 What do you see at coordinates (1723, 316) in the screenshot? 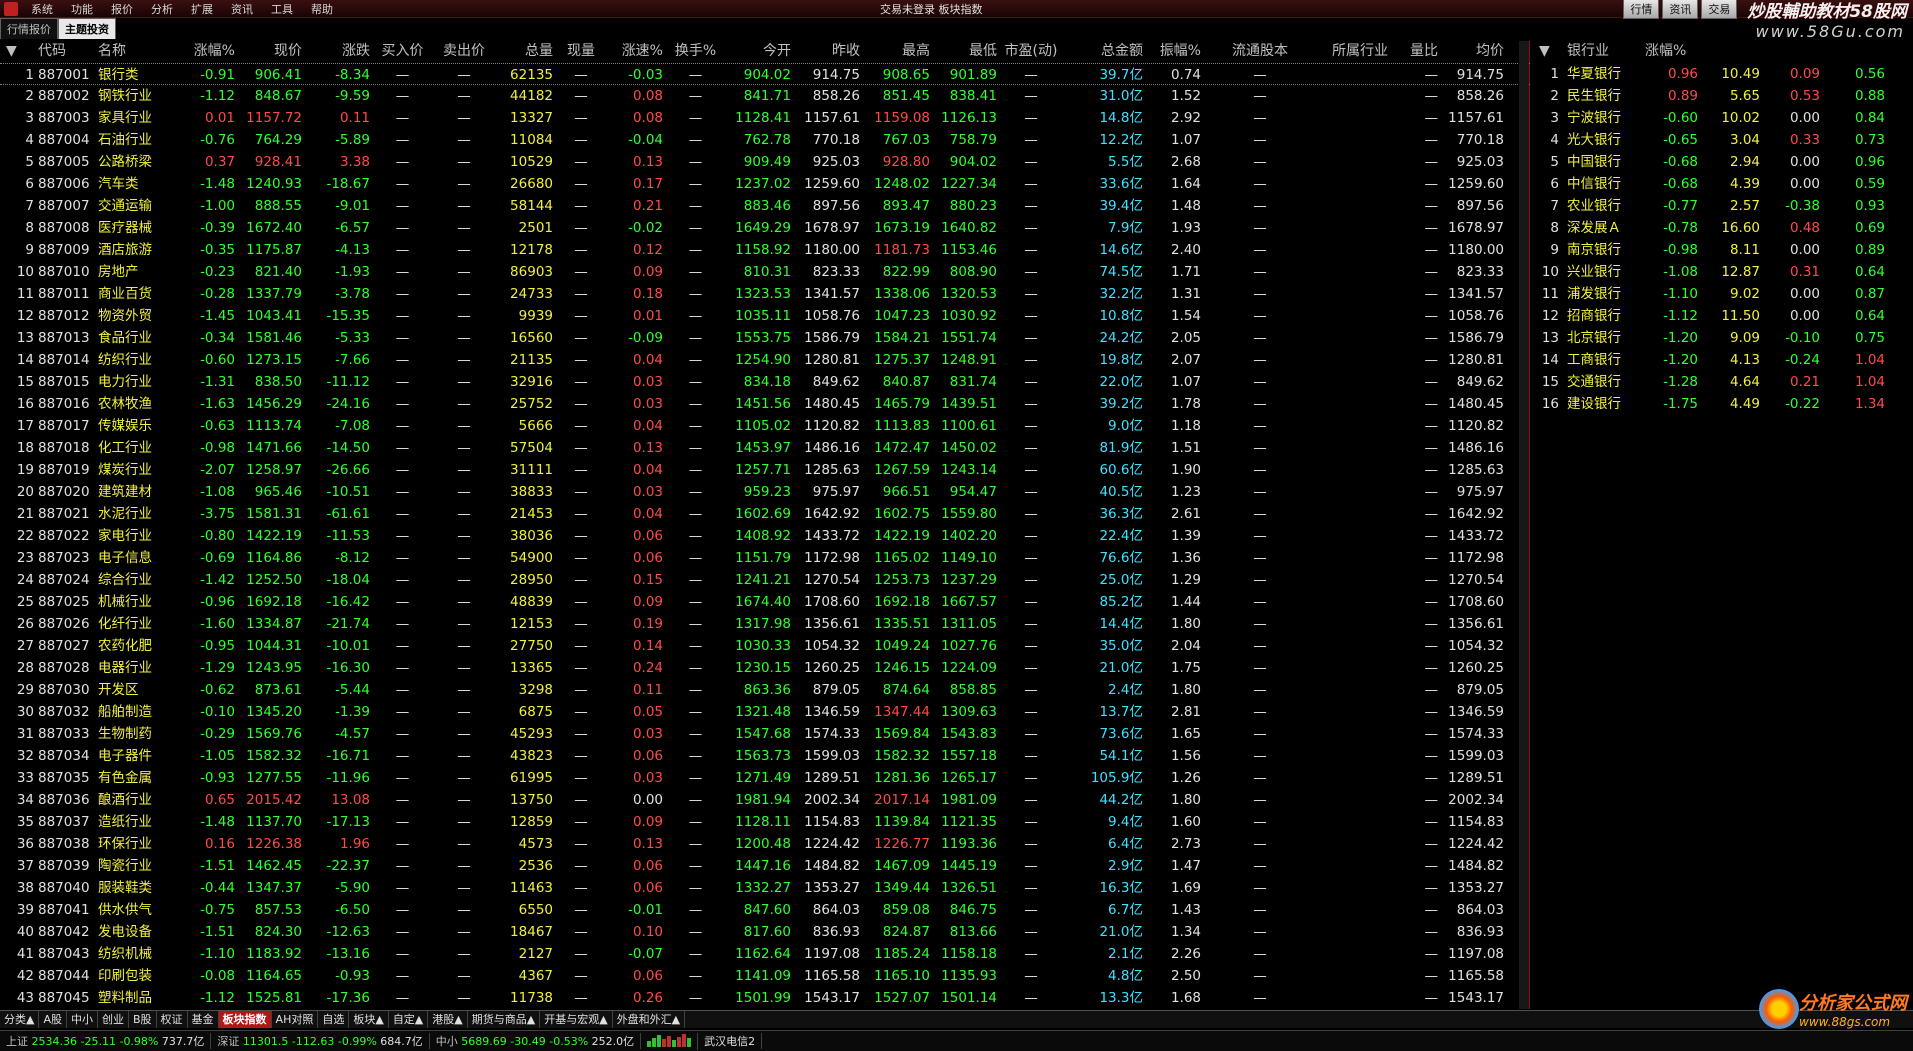
I see `bank-row: 12 招商银行 -1.12 11.50 0.00 0.64` at bounding box center [1723, 316].